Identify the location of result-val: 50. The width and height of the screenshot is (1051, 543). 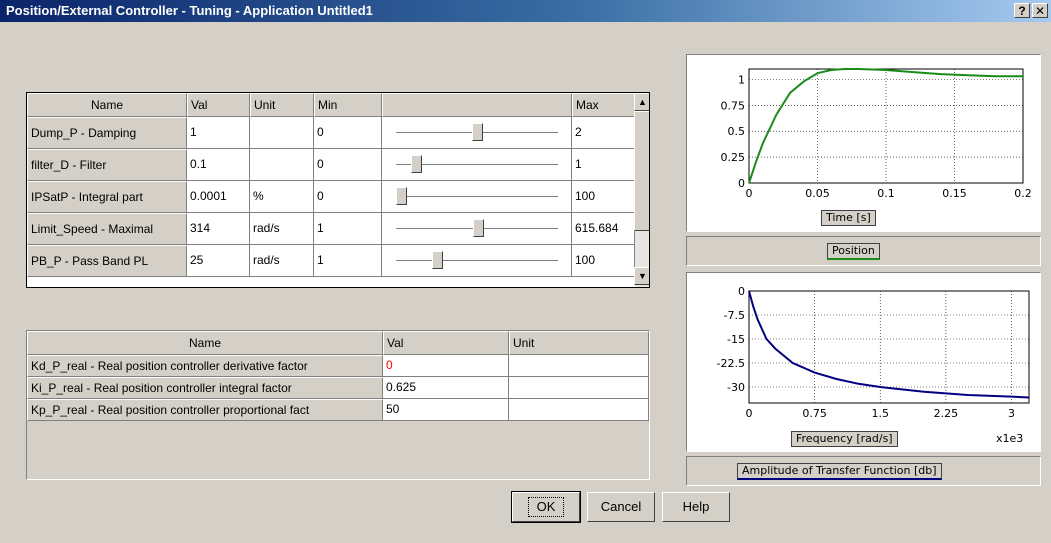
(446, 410).